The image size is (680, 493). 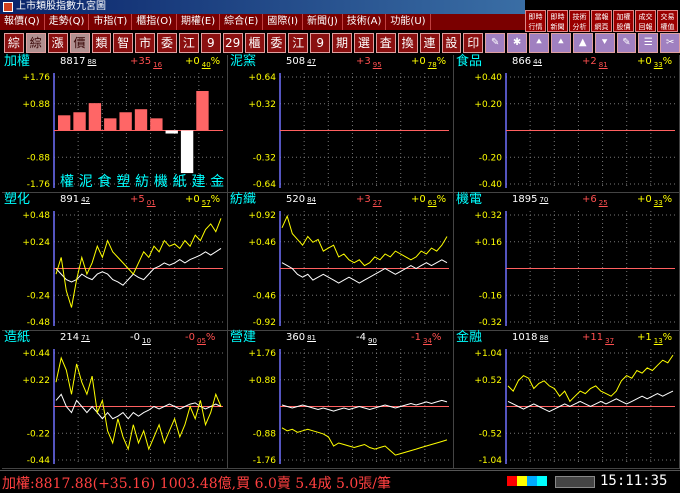 What do you see at coordinates (604, 43) in the screenshot?
I see `toolbar-button-27: ⯆` at bounding box center [604, 43].